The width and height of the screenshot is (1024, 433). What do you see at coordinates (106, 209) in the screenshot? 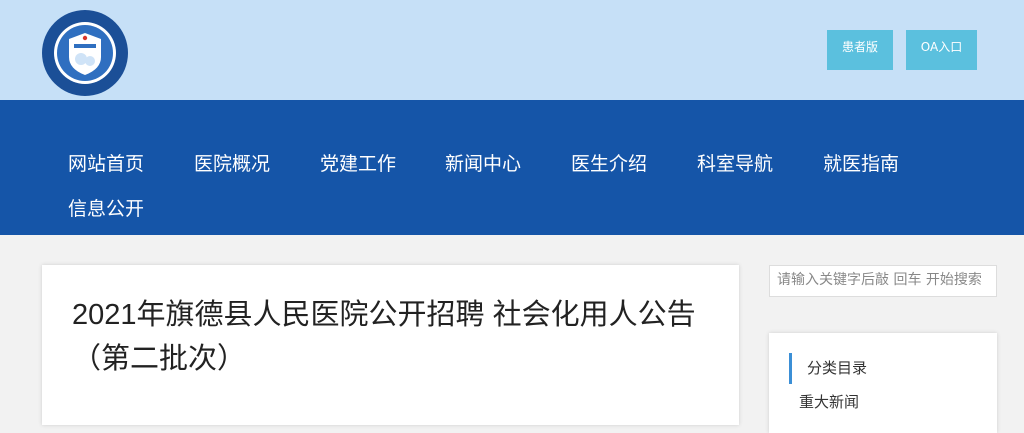
I see `nav-item-info-disclosure: 信息公开` at bounding box center [106, 209].